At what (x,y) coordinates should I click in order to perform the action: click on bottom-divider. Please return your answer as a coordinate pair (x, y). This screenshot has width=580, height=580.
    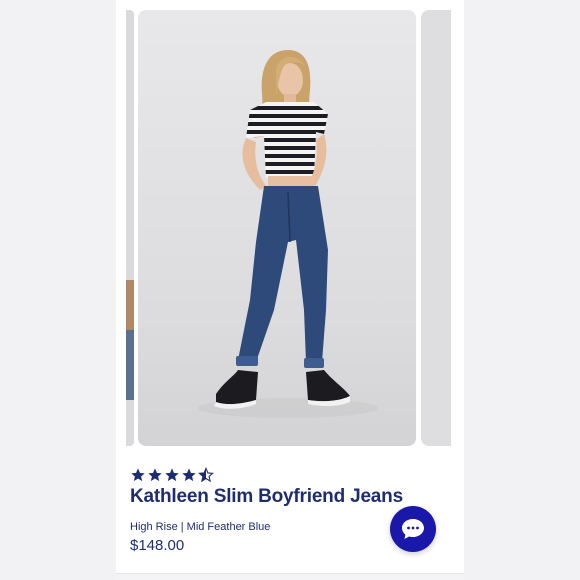
    Looking at the image, I should click on (290, 576).